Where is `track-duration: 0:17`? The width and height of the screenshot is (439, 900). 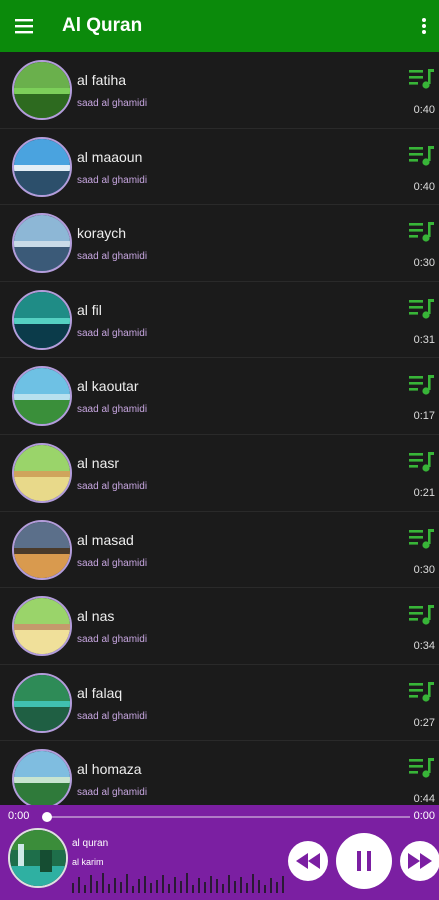 track-duration: 0:17 is located at coordinates (424, 416).